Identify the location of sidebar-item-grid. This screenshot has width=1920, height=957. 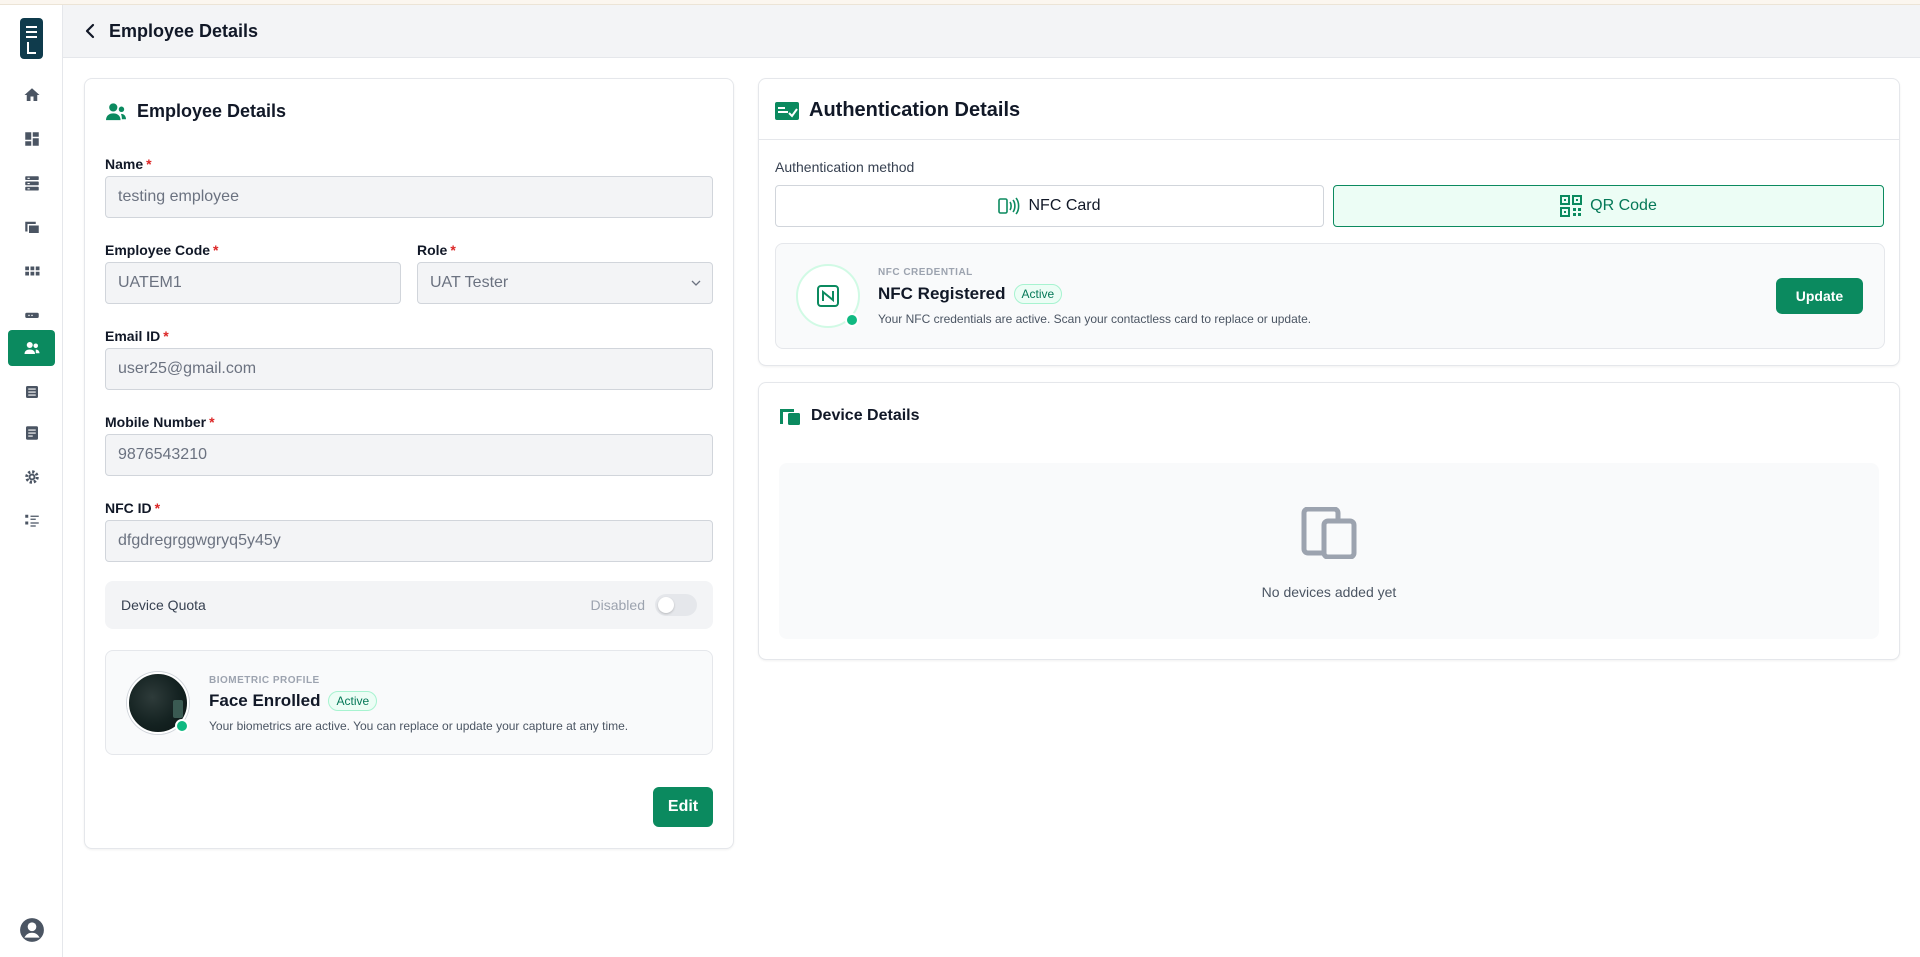
(31, 271).